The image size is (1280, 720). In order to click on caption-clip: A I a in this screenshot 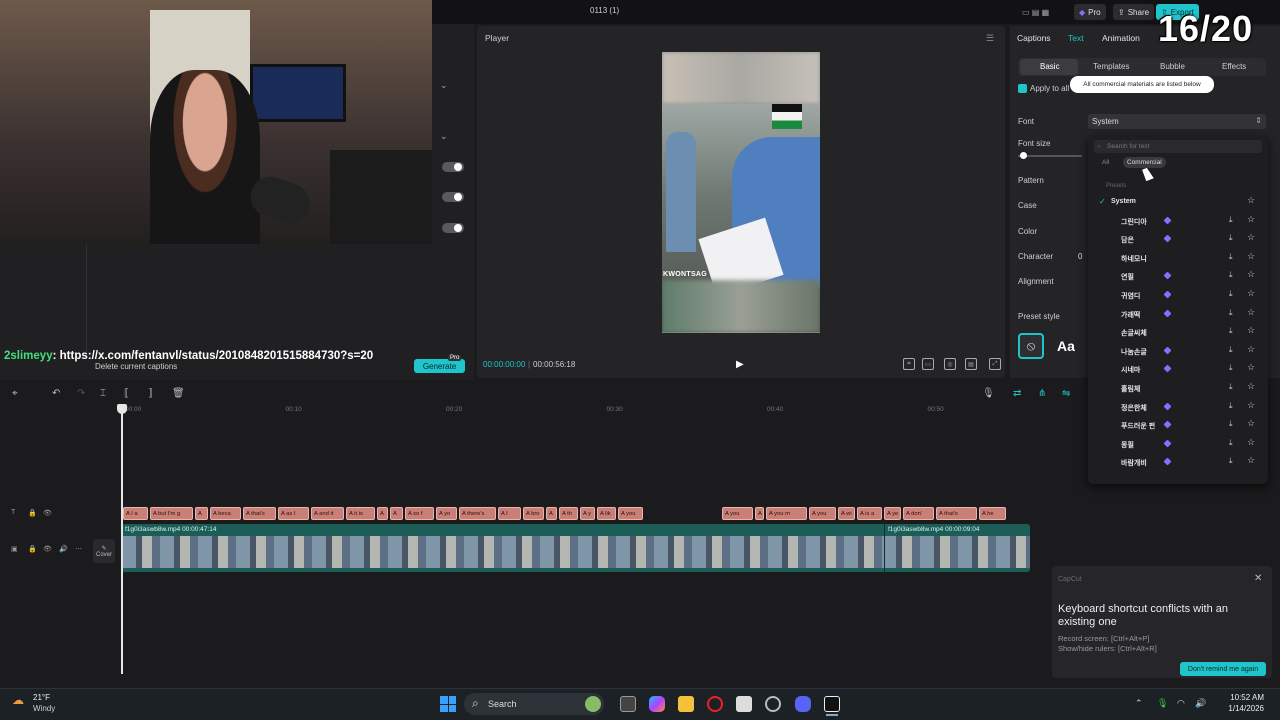, I will do `click(135, 513)`.